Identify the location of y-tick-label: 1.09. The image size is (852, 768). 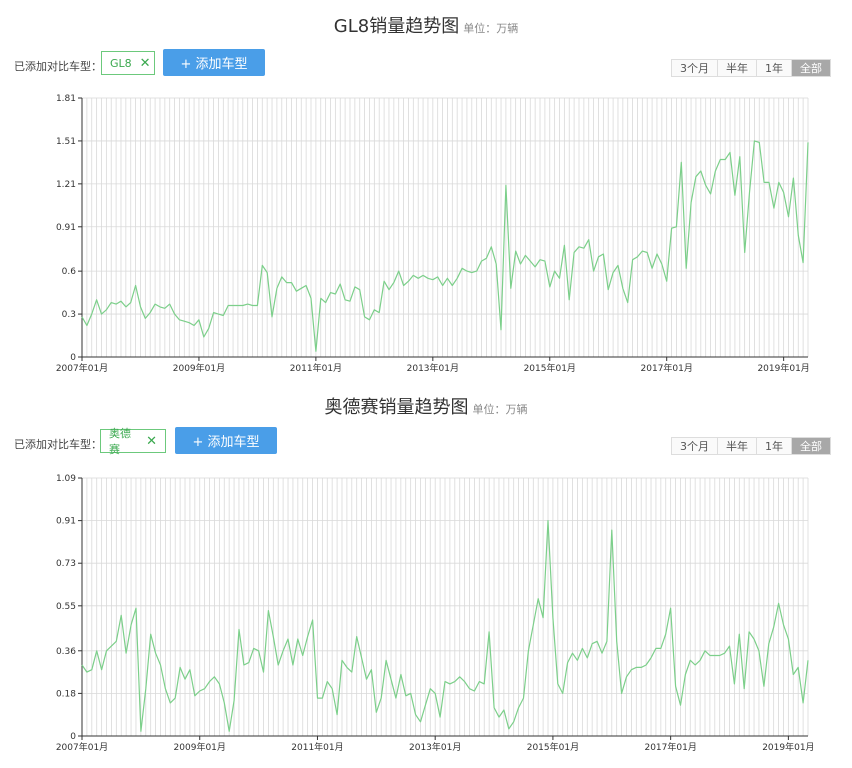
(66, 479).